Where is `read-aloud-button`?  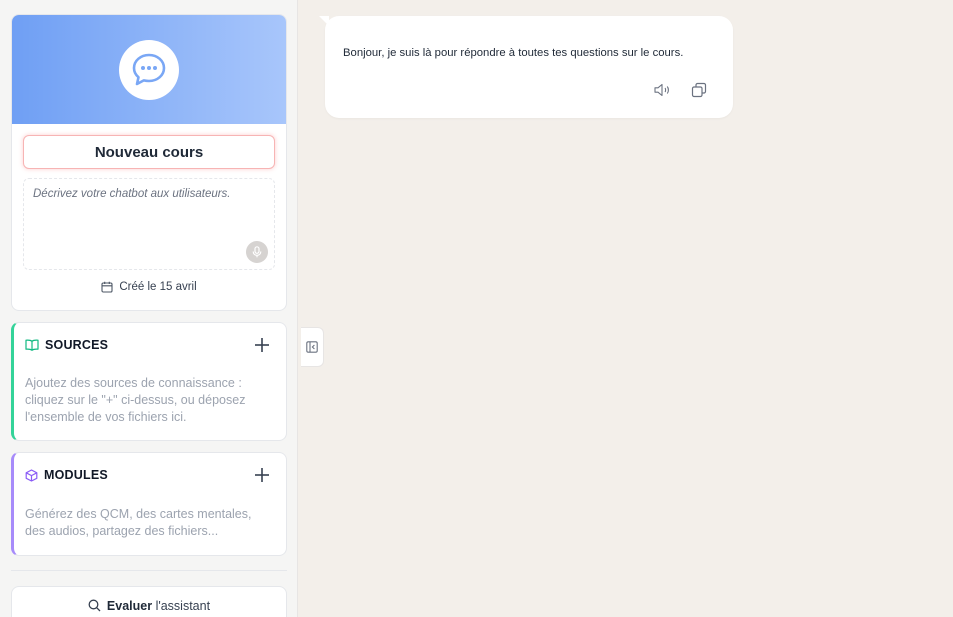 read-aloud-button is located at coordinates (663, 90).